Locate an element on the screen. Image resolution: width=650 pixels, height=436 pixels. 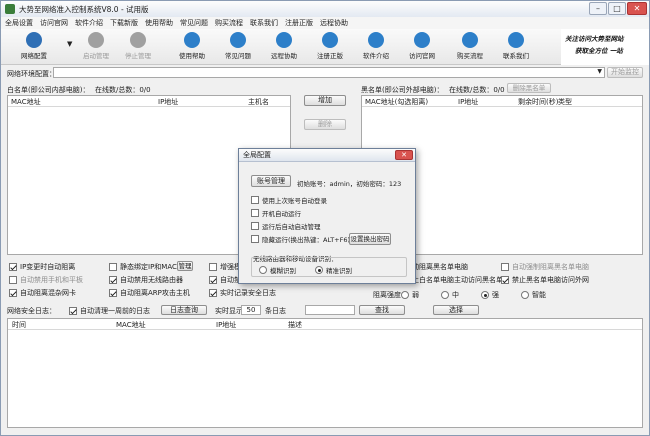
help-icon is located at coordinates (192, 40).